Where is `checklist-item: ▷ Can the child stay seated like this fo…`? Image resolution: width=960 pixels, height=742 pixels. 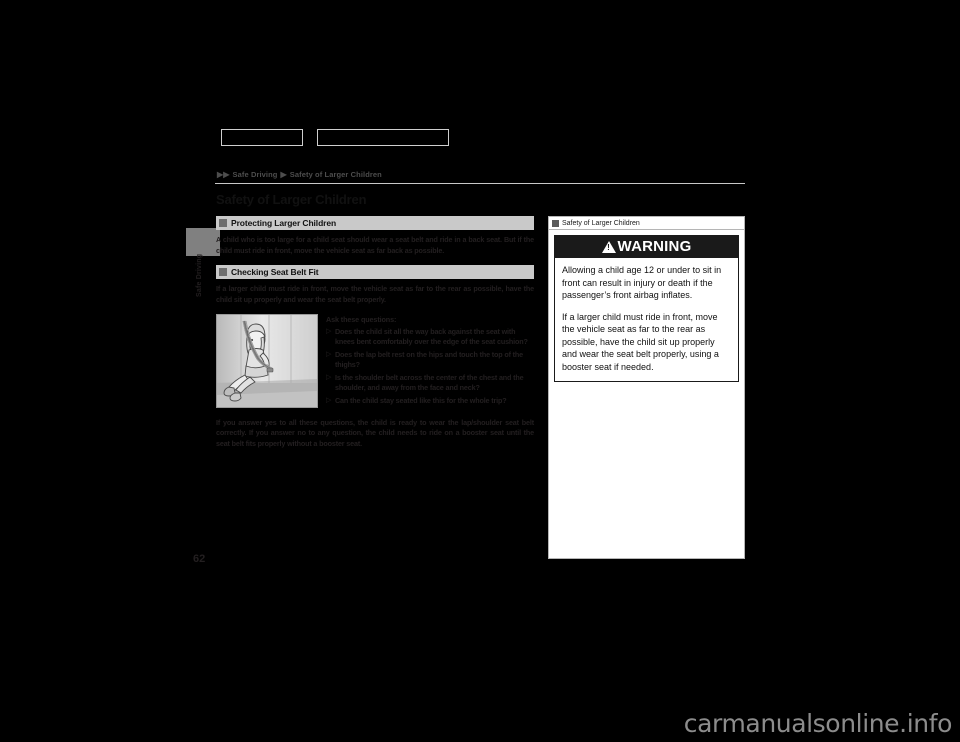
checklist-item: ▷ Can the child stay seated like this fo… is located at coordinates (430, 401).